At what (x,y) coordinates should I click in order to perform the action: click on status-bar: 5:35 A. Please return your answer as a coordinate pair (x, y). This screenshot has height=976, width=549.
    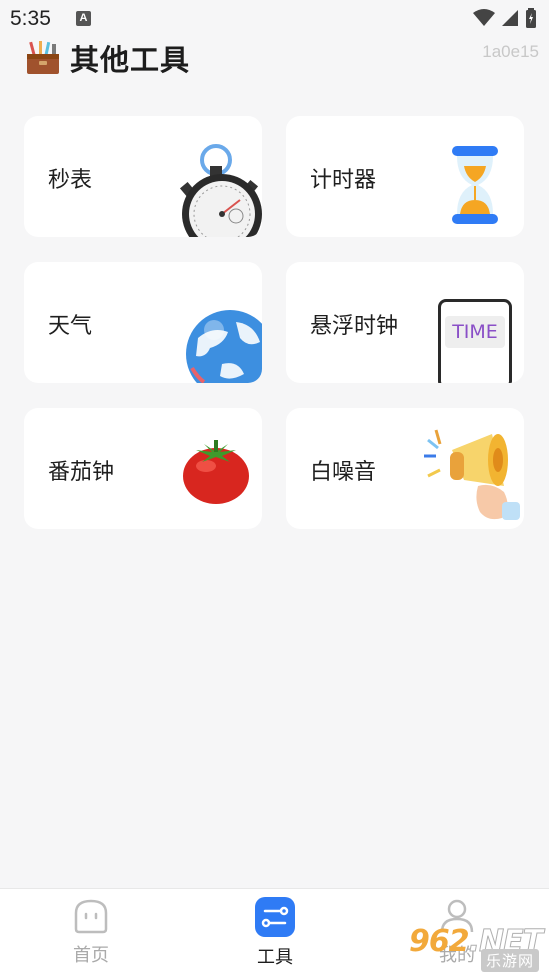
    Looking at the image, I should click on (274, 18).